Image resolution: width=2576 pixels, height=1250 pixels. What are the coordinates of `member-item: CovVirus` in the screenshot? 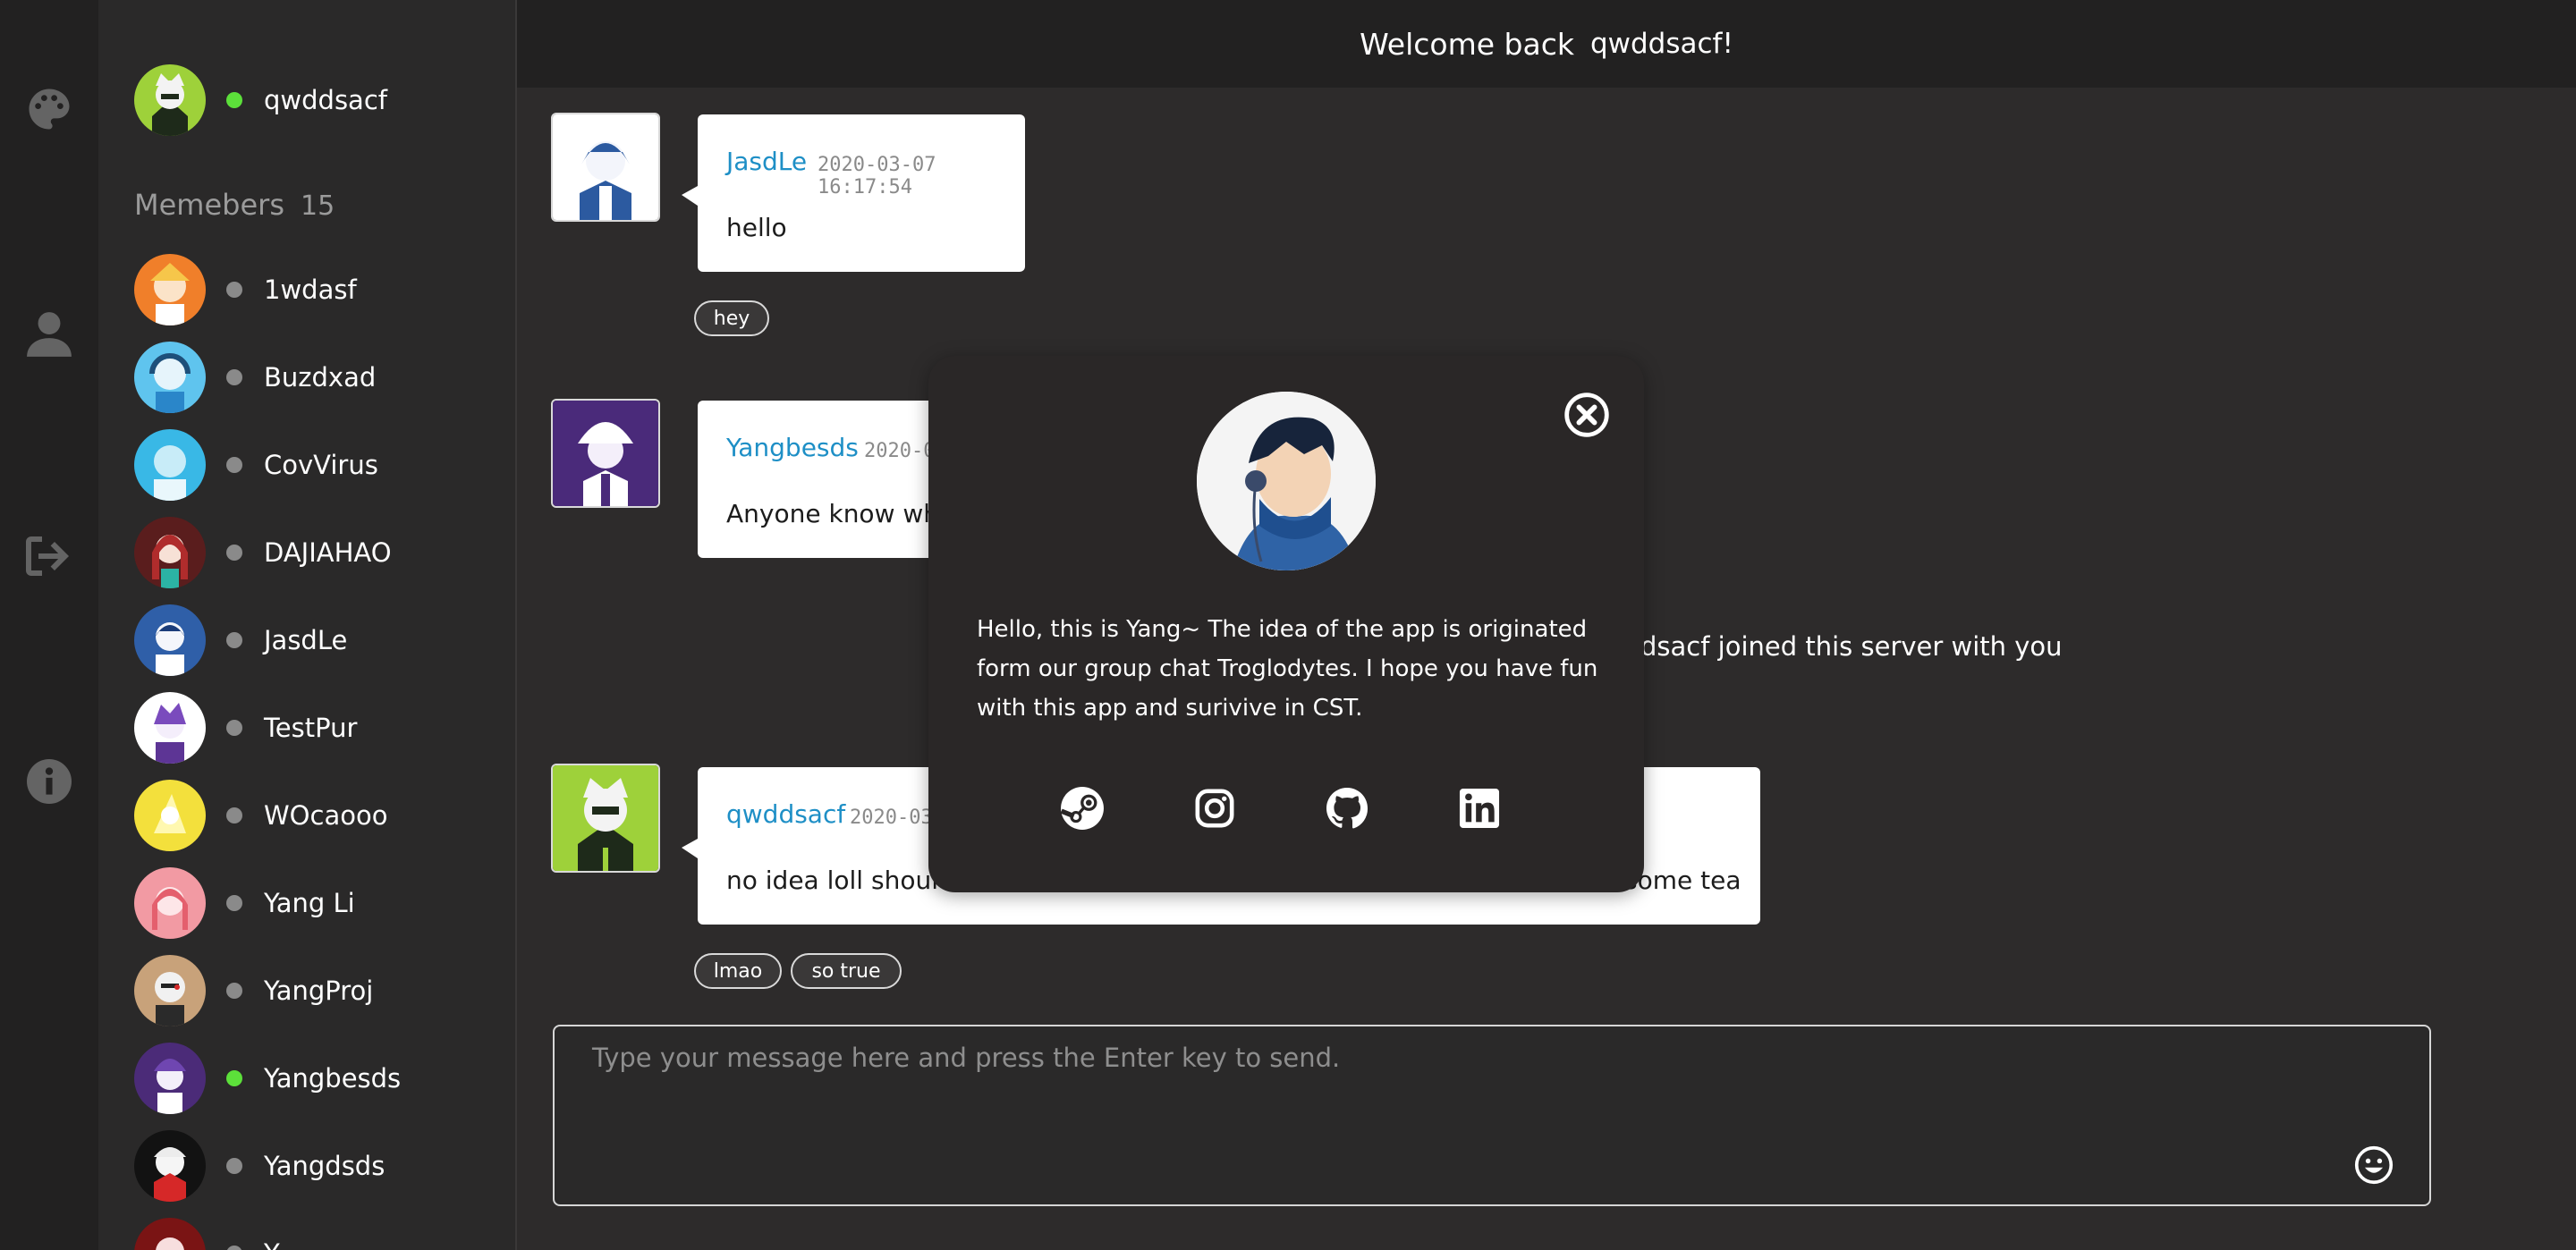 It's located at (267, 465).